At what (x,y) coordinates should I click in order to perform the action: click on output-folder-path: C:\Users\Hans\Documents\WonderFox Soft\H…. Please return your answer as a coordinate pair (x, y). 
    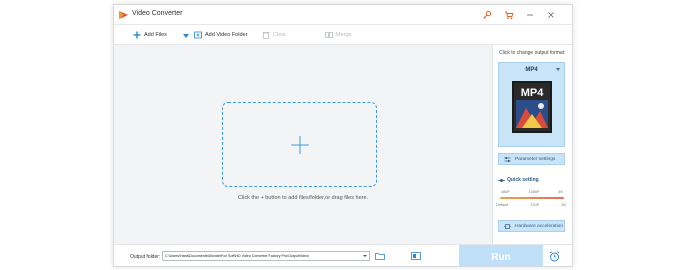
    Looking at the image, I should click on (237, 256).